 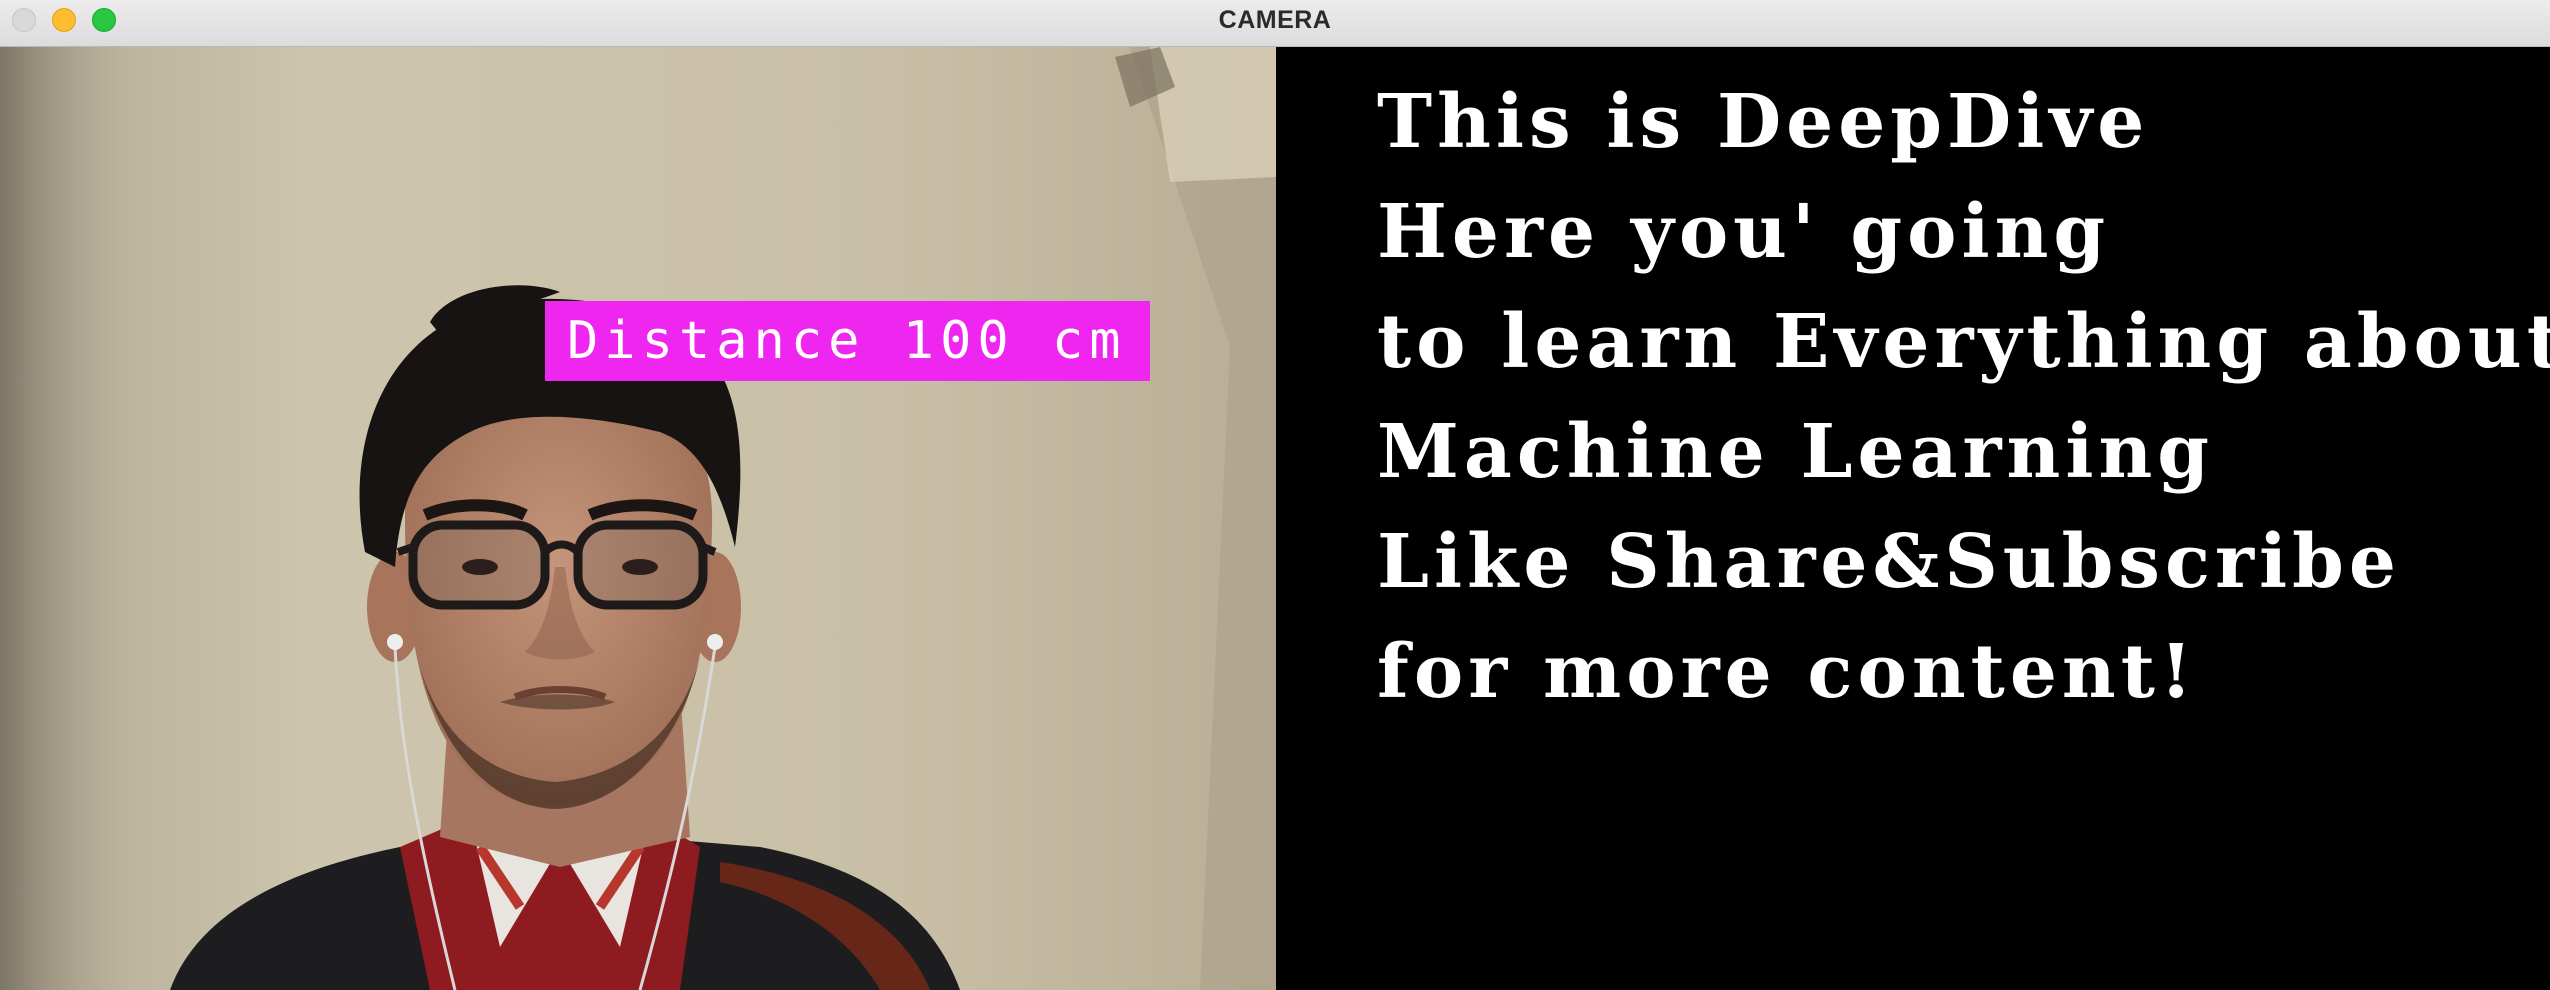 What do you see at coordinates (1889, 562) in the screenshot?
I see `text-line: Like Share&Subscribe` at bounding box center [1889, 562].